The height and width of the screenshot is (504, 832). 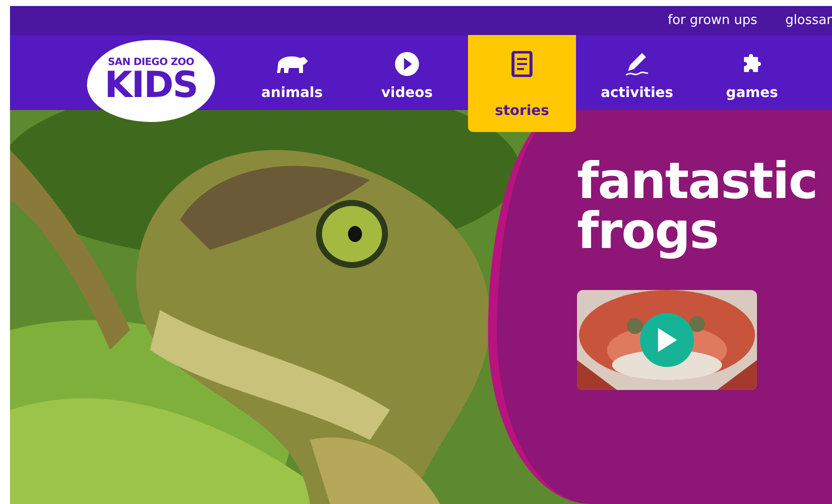 What do you see at coordinates (151, 81) in the screenshot?
I see `logo: SAN DIEGO ZOO KIDS` at bounding box center [151, 81].